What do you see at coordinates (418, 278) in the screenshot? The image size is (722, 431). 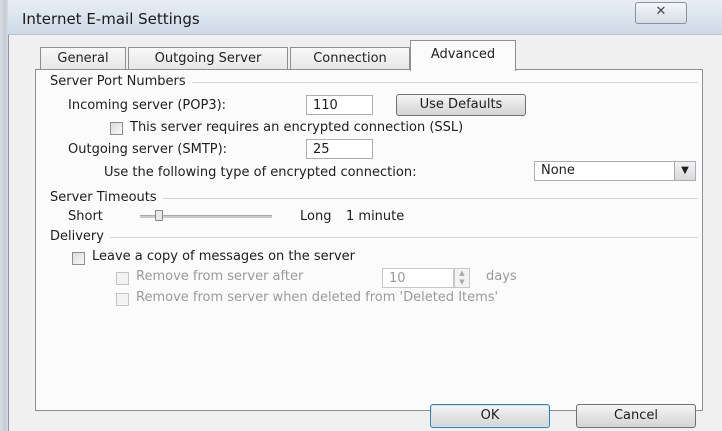 I see `remove-after-days-input: 10` at bounding box center [418, 278].